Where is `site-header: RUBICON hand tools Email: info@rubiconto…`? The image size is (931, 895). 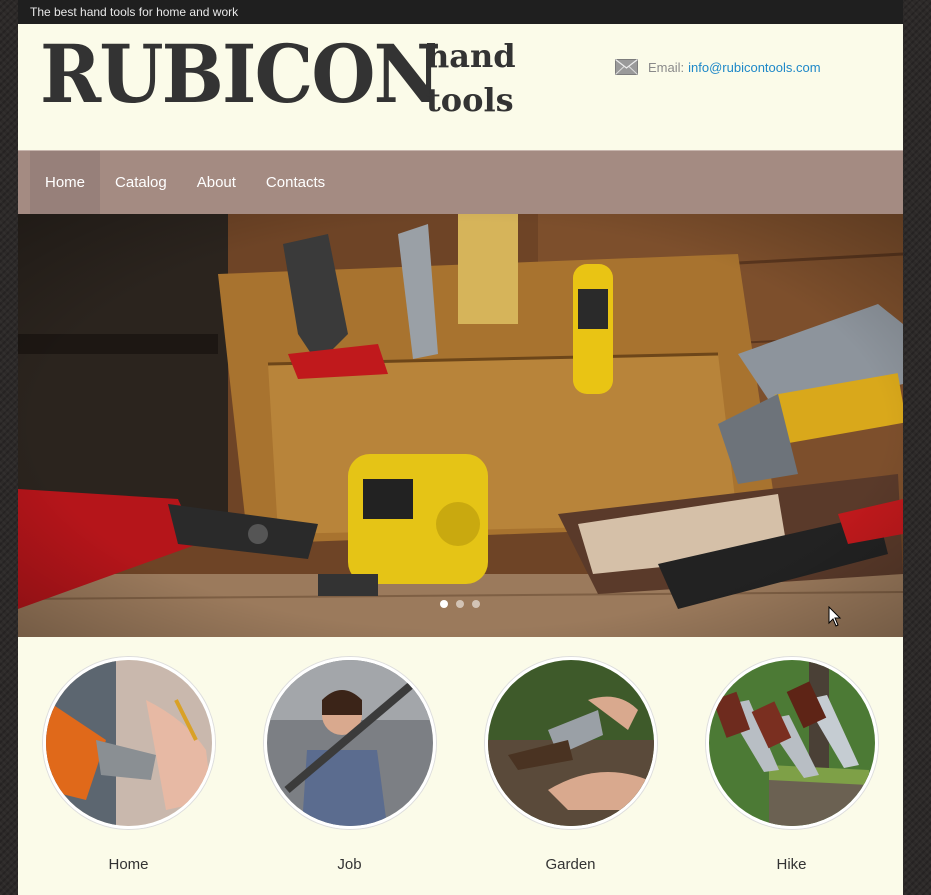 site-header: RUBICON hand tools Email: info@rubiconto… is located at coordinates (460, 87).